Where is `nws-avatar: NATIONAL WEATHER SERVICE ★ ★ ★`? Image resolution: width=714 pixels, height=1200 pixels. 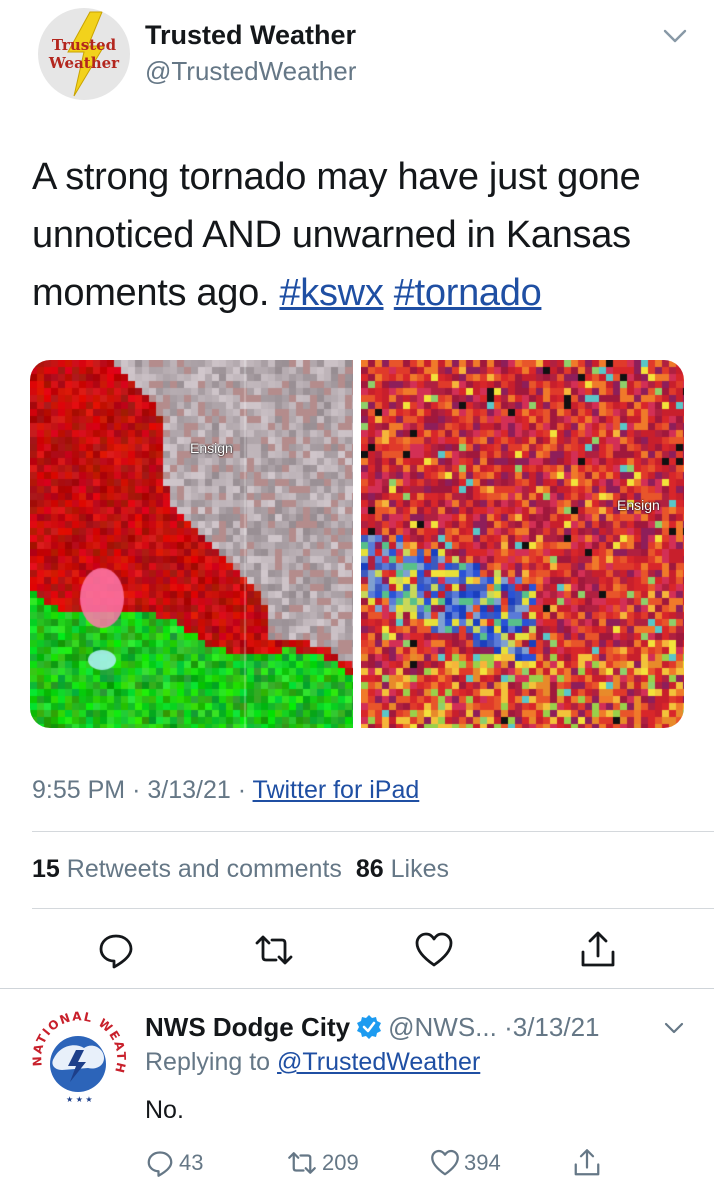
nws-avatar: NATIONAL WEATHER SERVICE ★ ★ ★ is located at coordinates (78, 1058).